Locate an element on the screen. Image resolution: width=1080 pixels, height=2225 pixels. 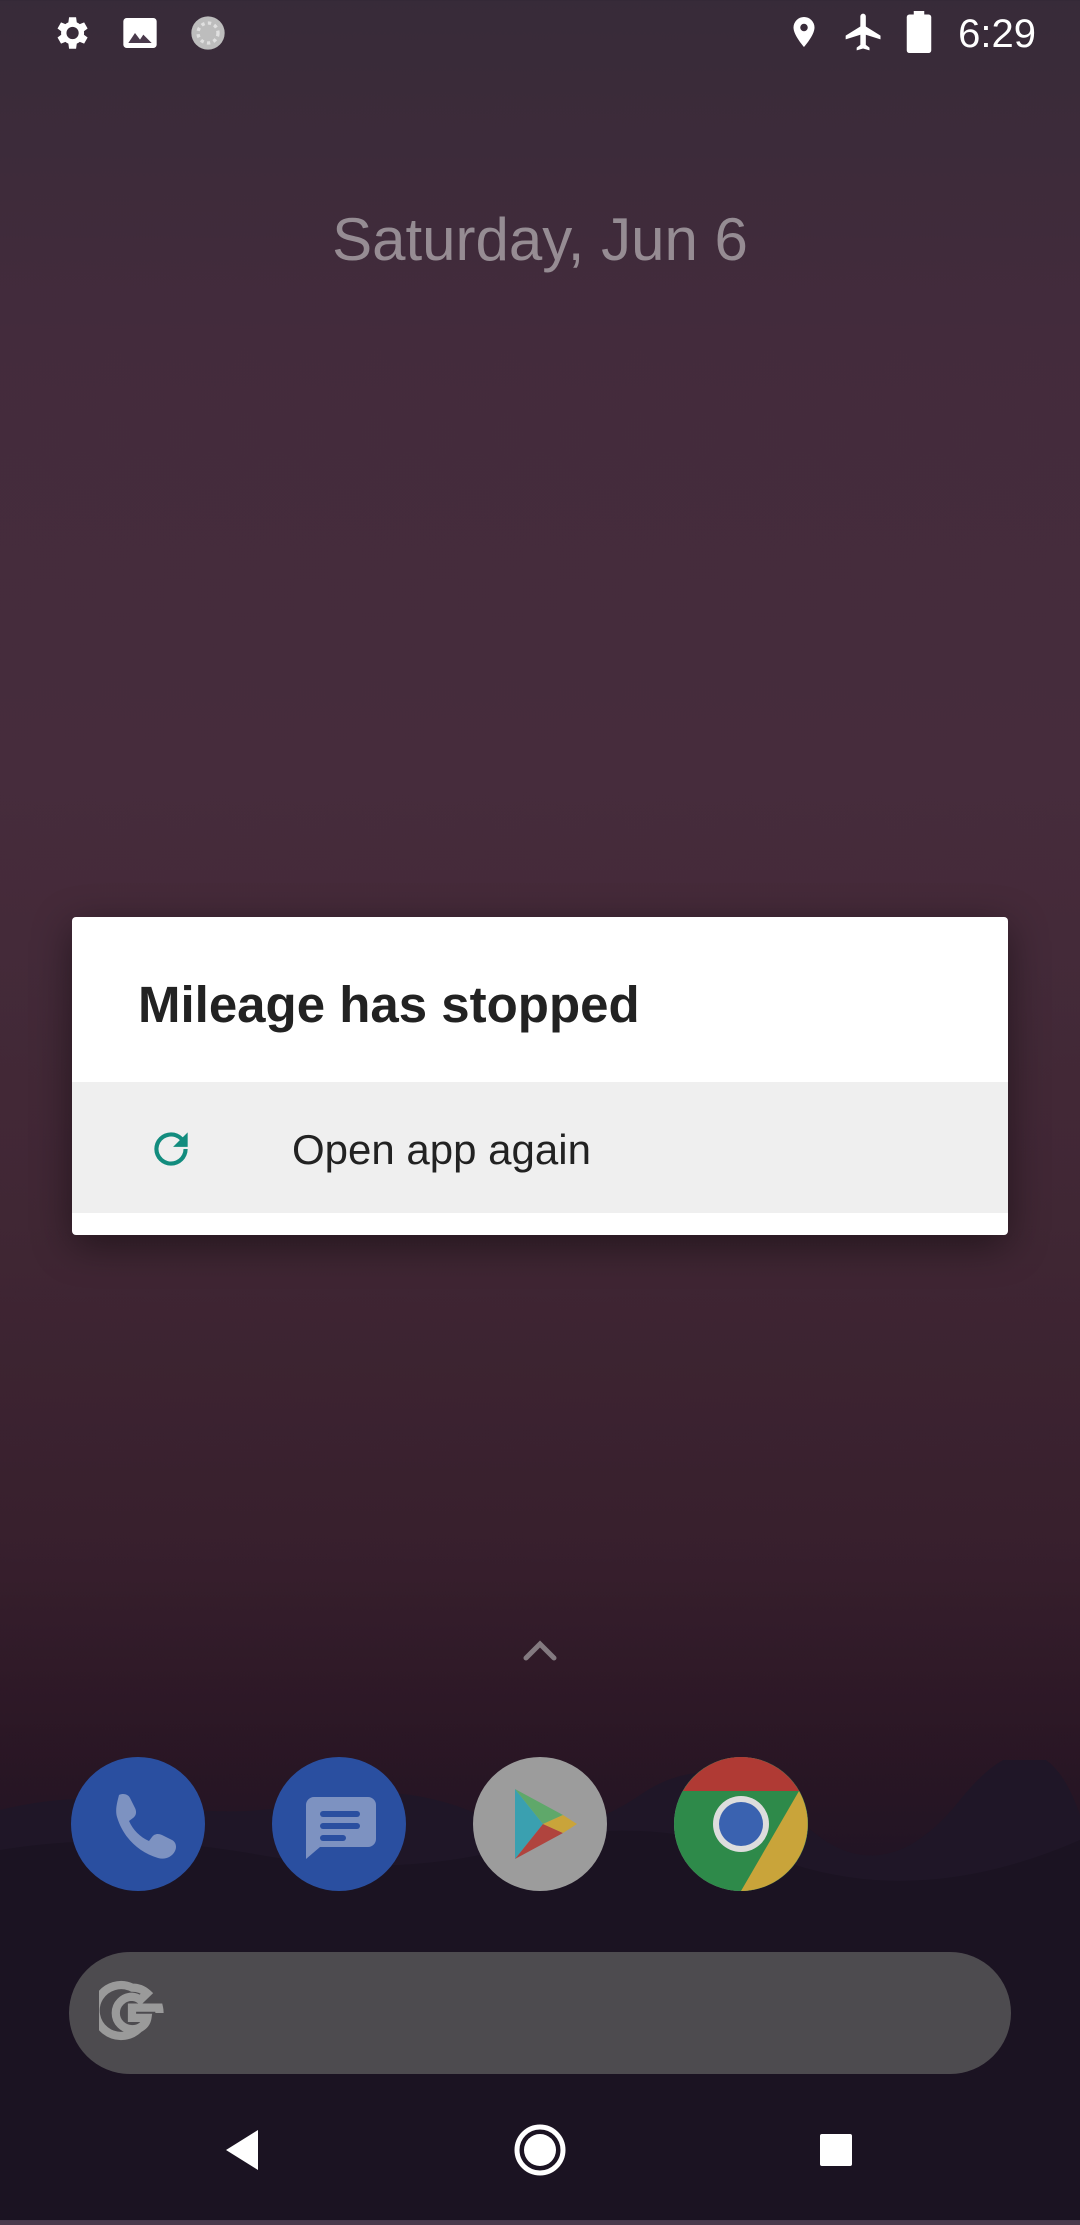
phone-icon is located at coordinates (138, 1824).